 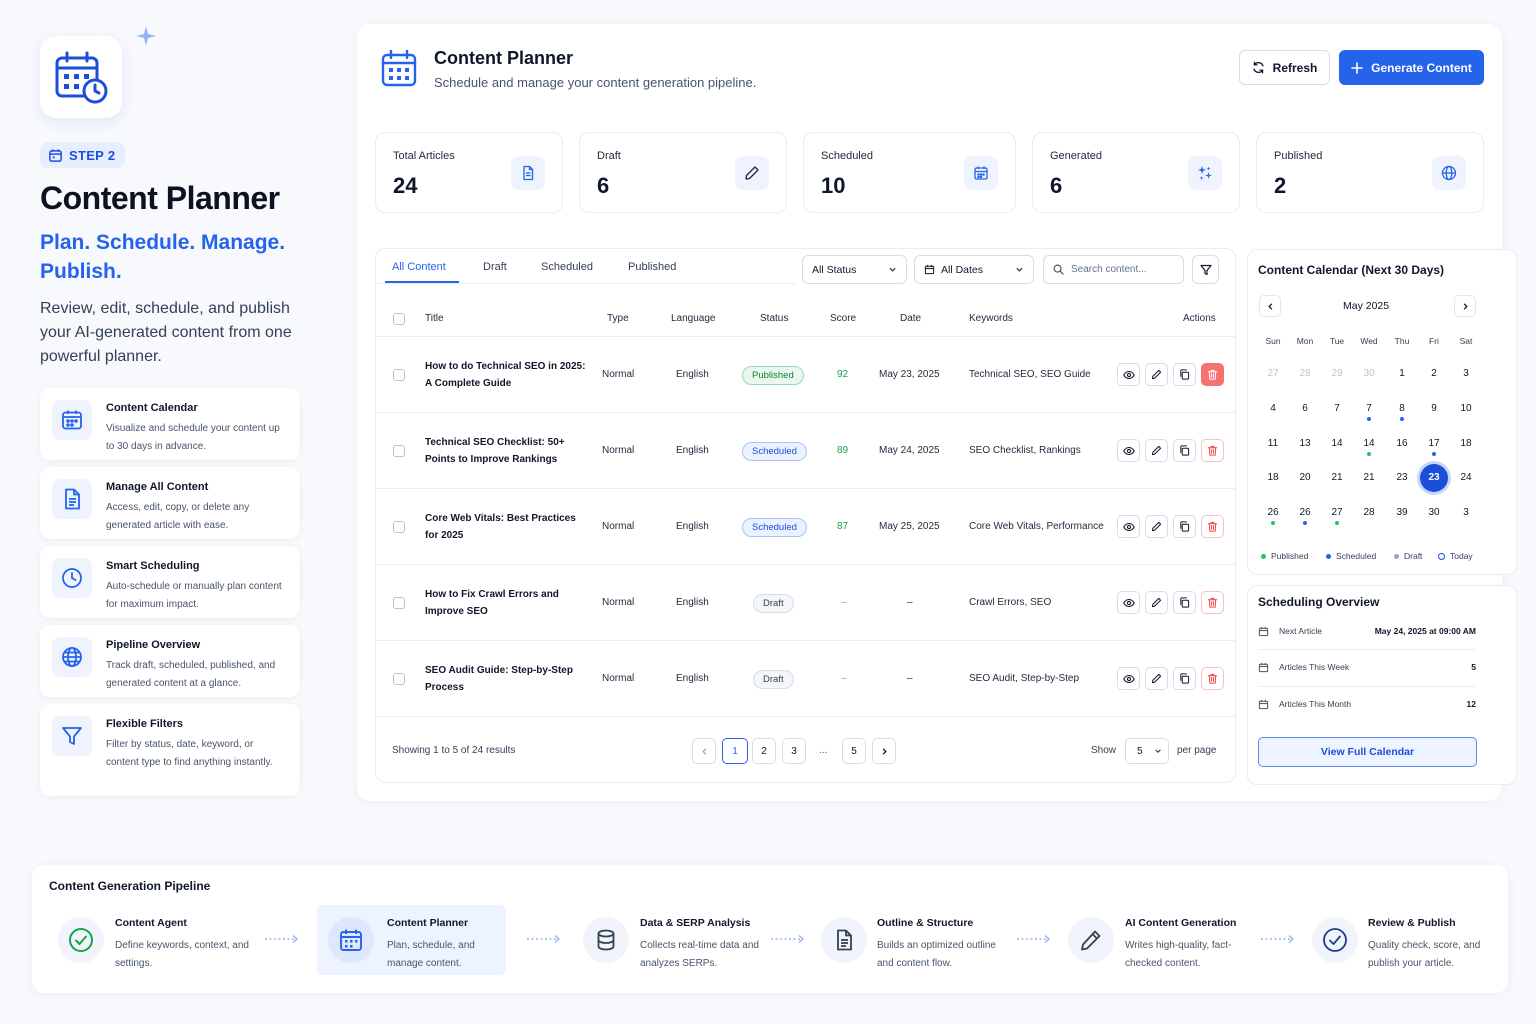 What do you see at coordinates (434, 318) in the screenshot?
I see `column-header-title: Title` at bounding box center [434, 318].